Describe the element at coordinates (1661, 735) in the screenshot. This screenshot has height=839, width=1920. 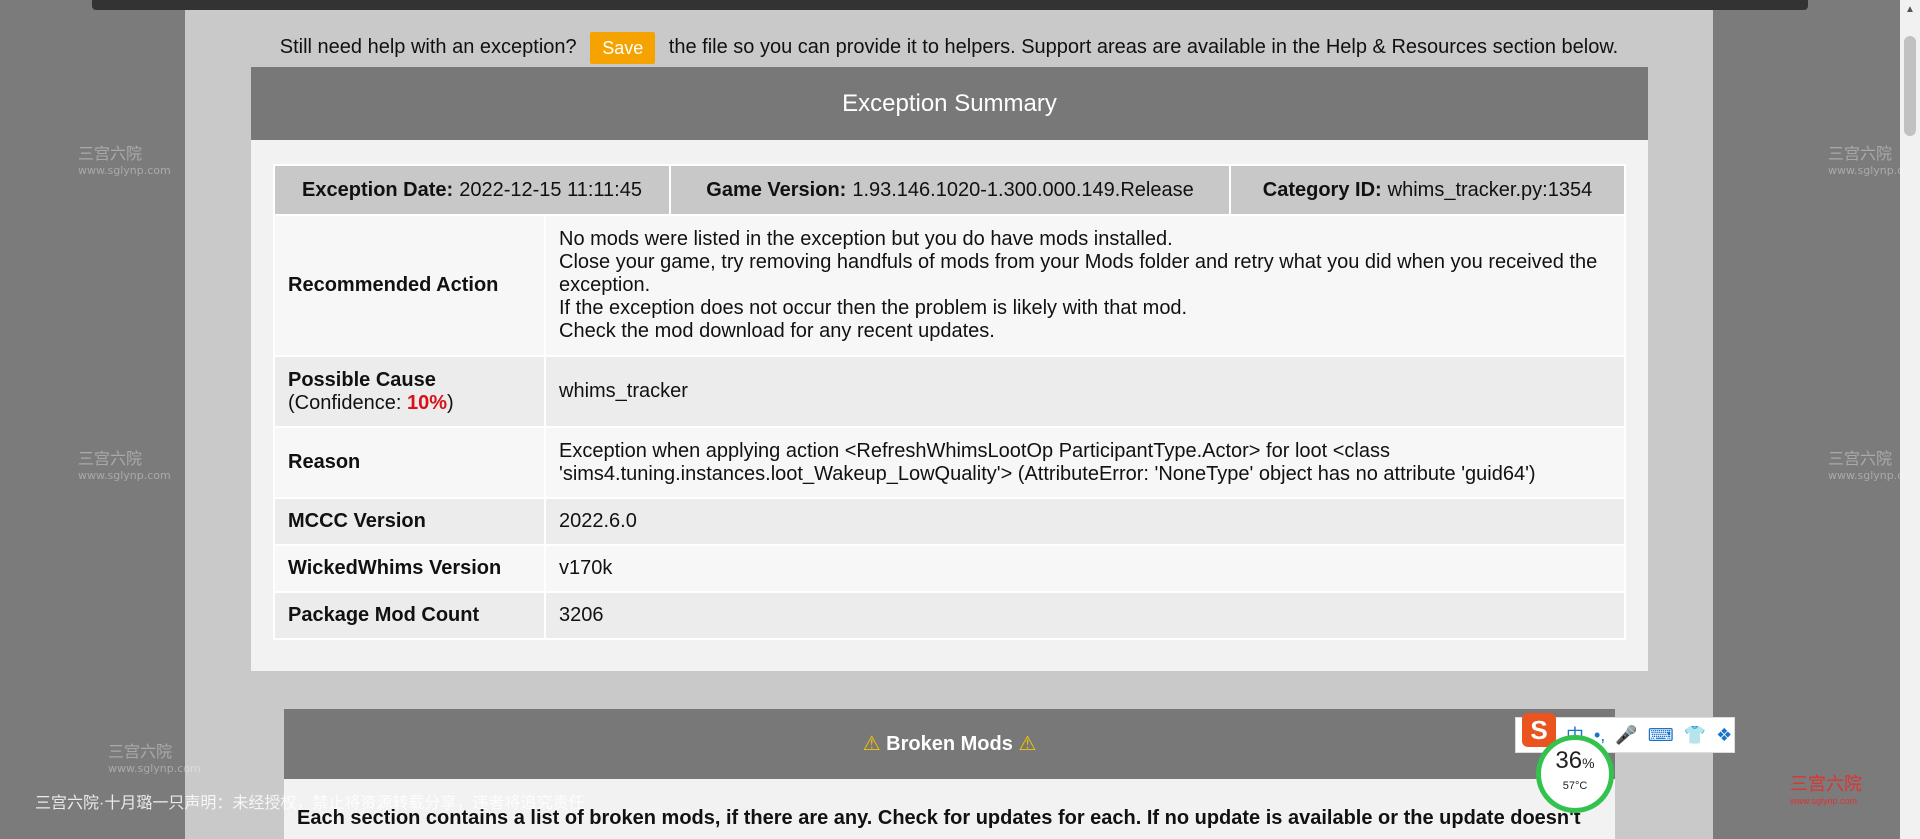
I see `keyboard-icon: ⌨` at that location.